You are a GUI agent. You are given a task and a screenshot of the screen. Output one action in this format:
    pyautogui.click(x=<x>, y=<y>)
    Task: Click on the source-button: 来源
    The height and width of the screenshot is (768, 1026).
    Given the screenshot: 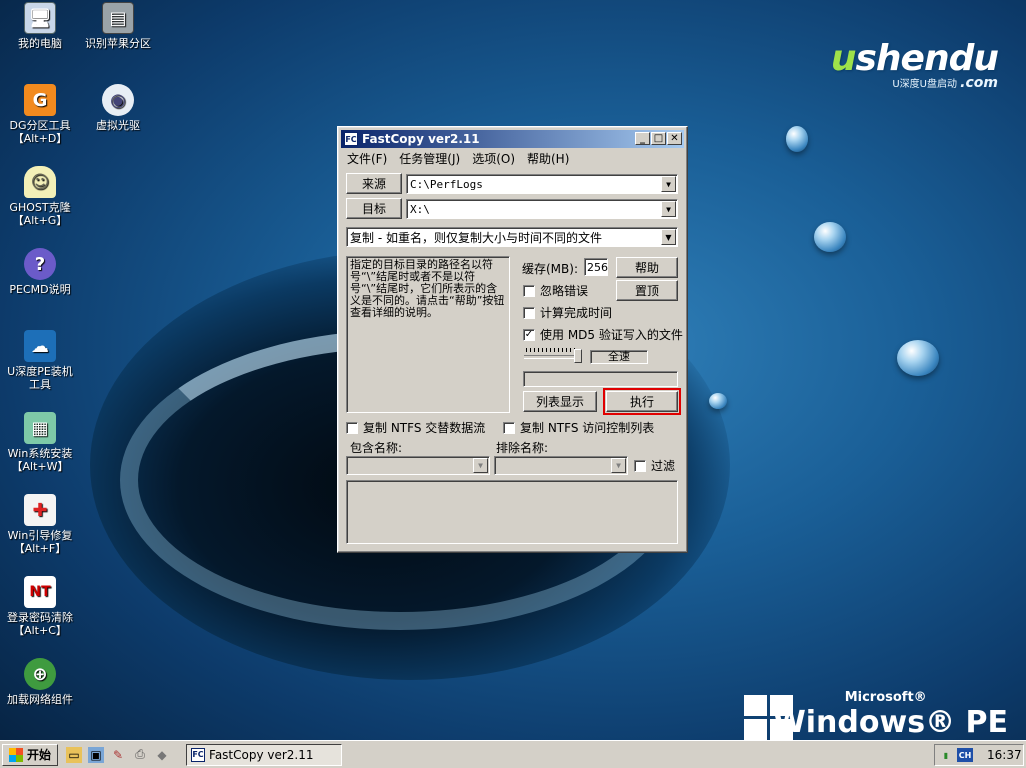 What is the action you would take?
    pyautogui.click(x=374, y=183)
    